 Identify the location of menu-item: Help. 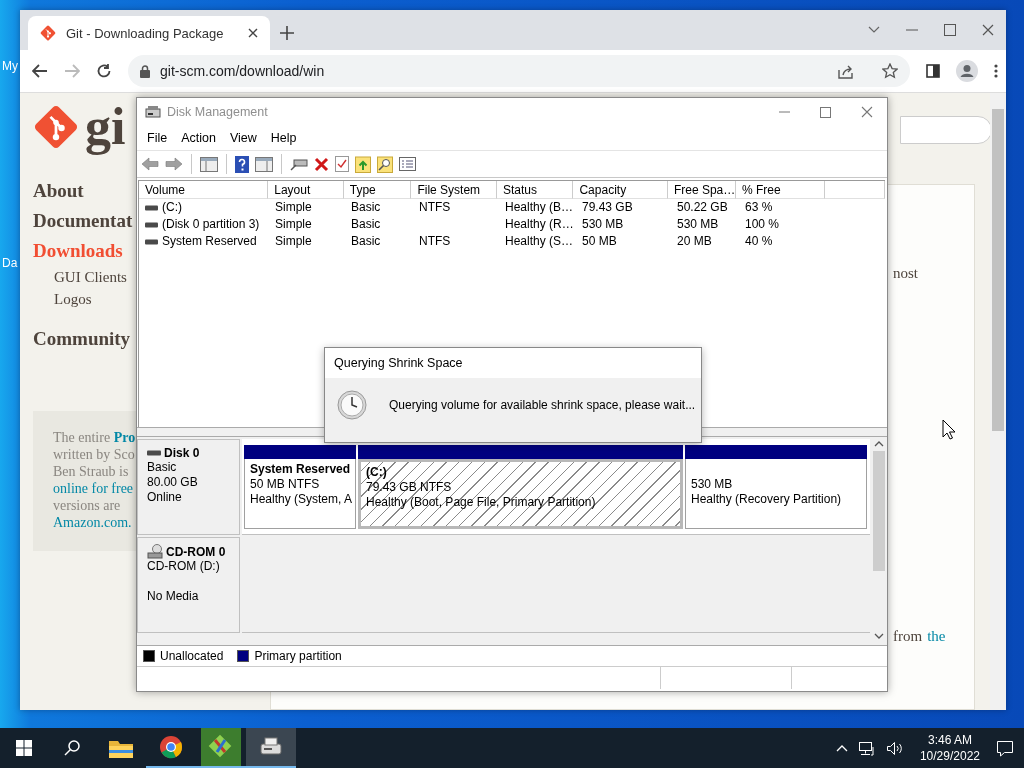
(283, 138).